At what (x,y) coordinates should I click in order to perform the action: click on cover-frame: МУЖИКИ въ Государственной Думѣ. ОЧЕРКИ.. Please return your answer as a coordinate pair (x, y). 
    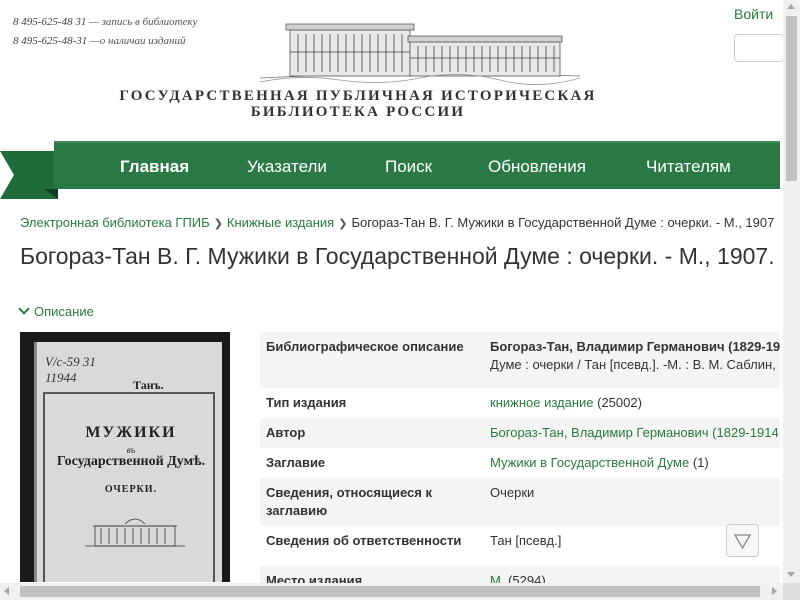
    Looking at the image, I should click on (129, 487).